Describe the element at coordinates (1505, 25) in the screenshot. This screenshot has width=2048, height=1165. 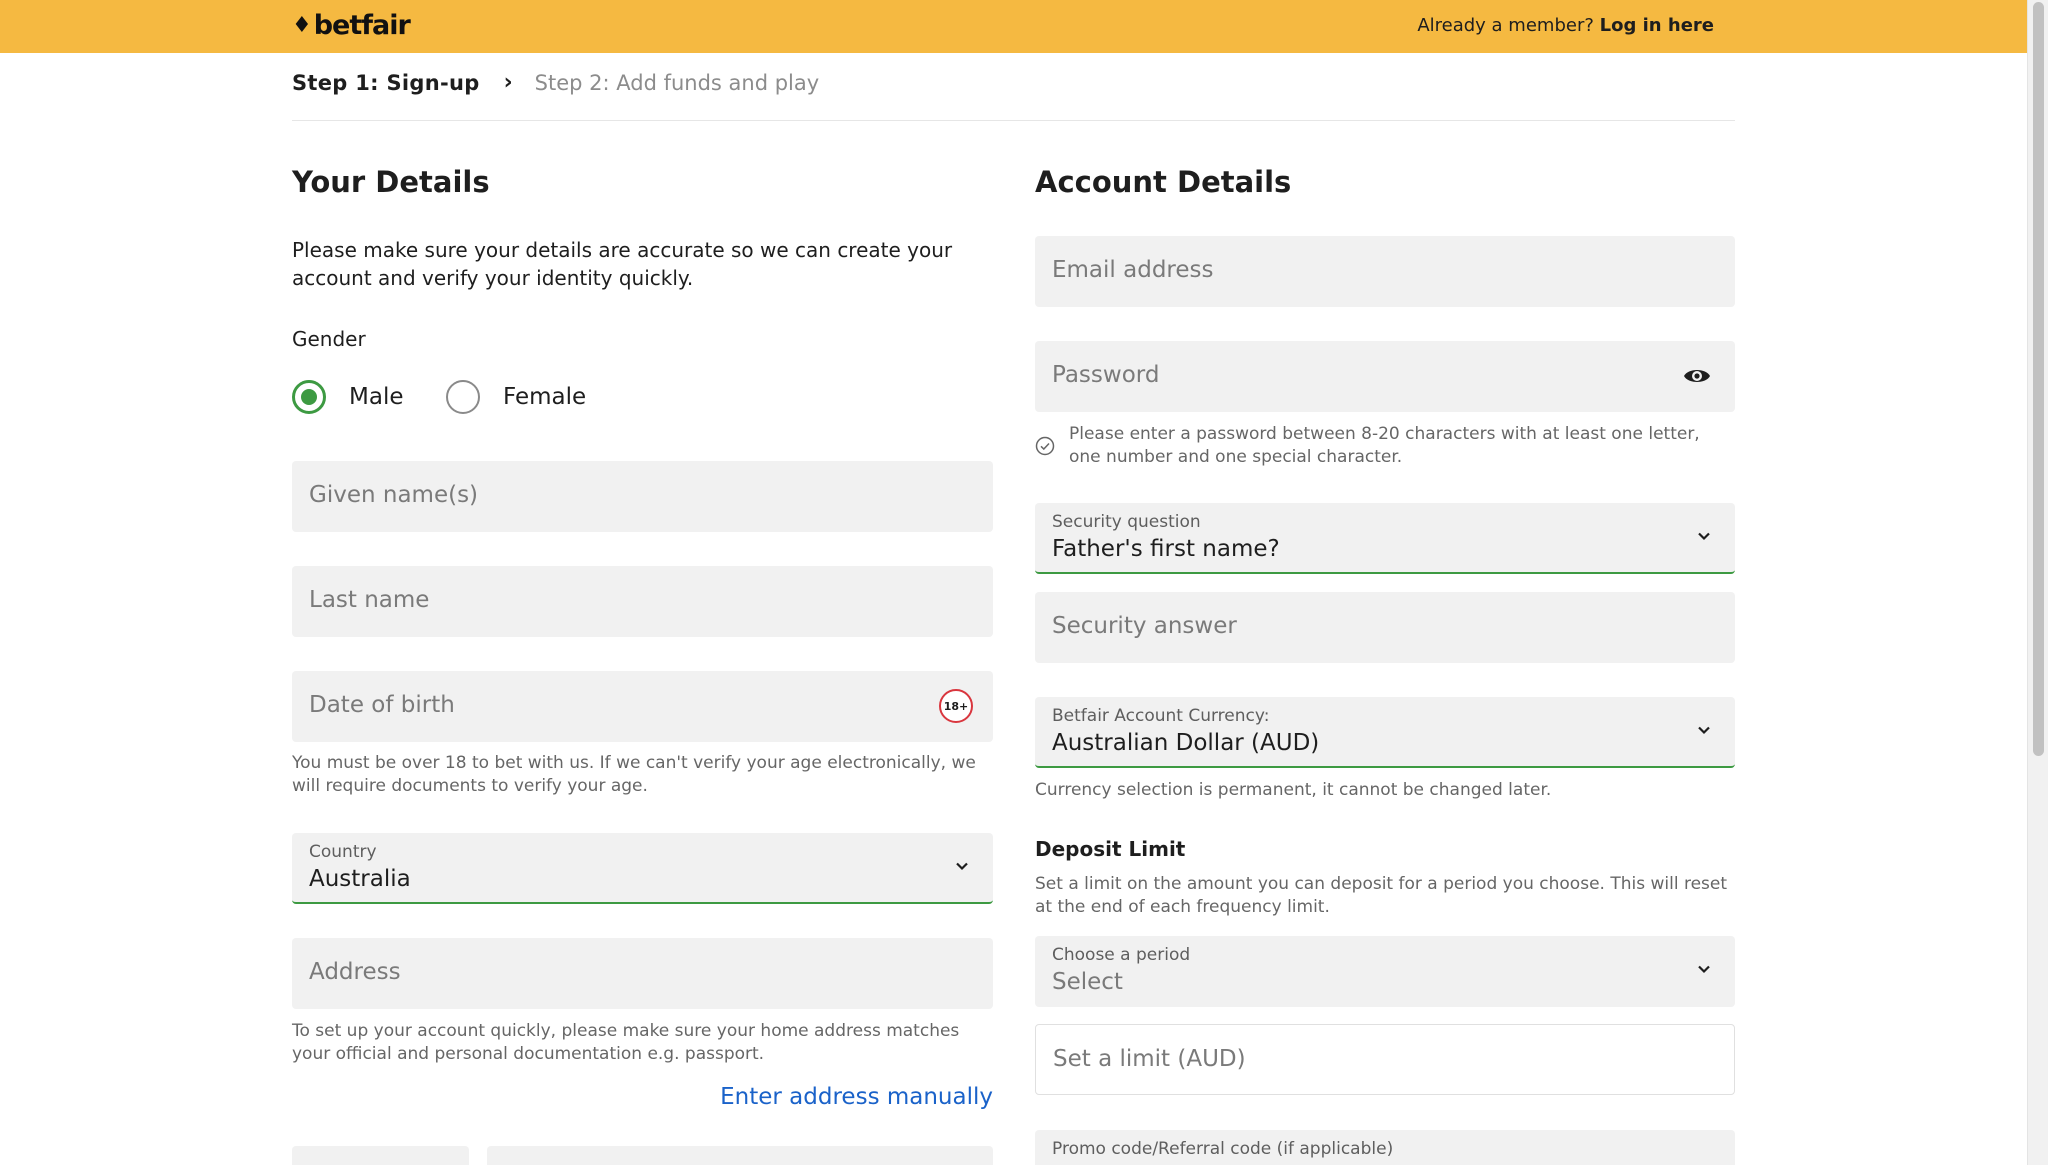
I see `member-prompt-text: Already a member?` at that location.